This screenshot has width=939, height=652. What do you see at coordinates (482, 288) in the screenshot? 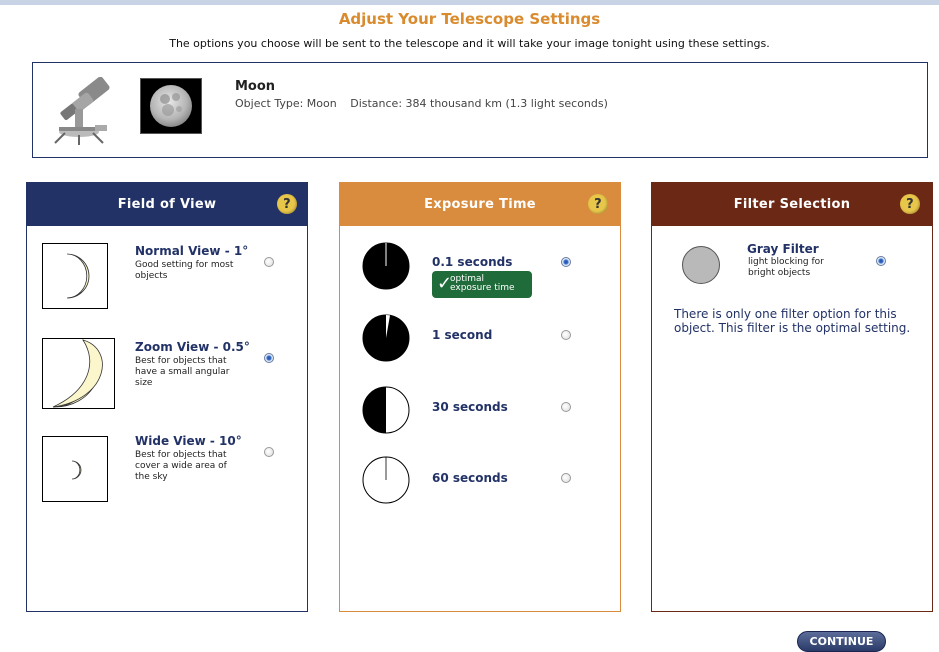
I see `badge-line-2: exposure time` at bounding box center [482, 288].